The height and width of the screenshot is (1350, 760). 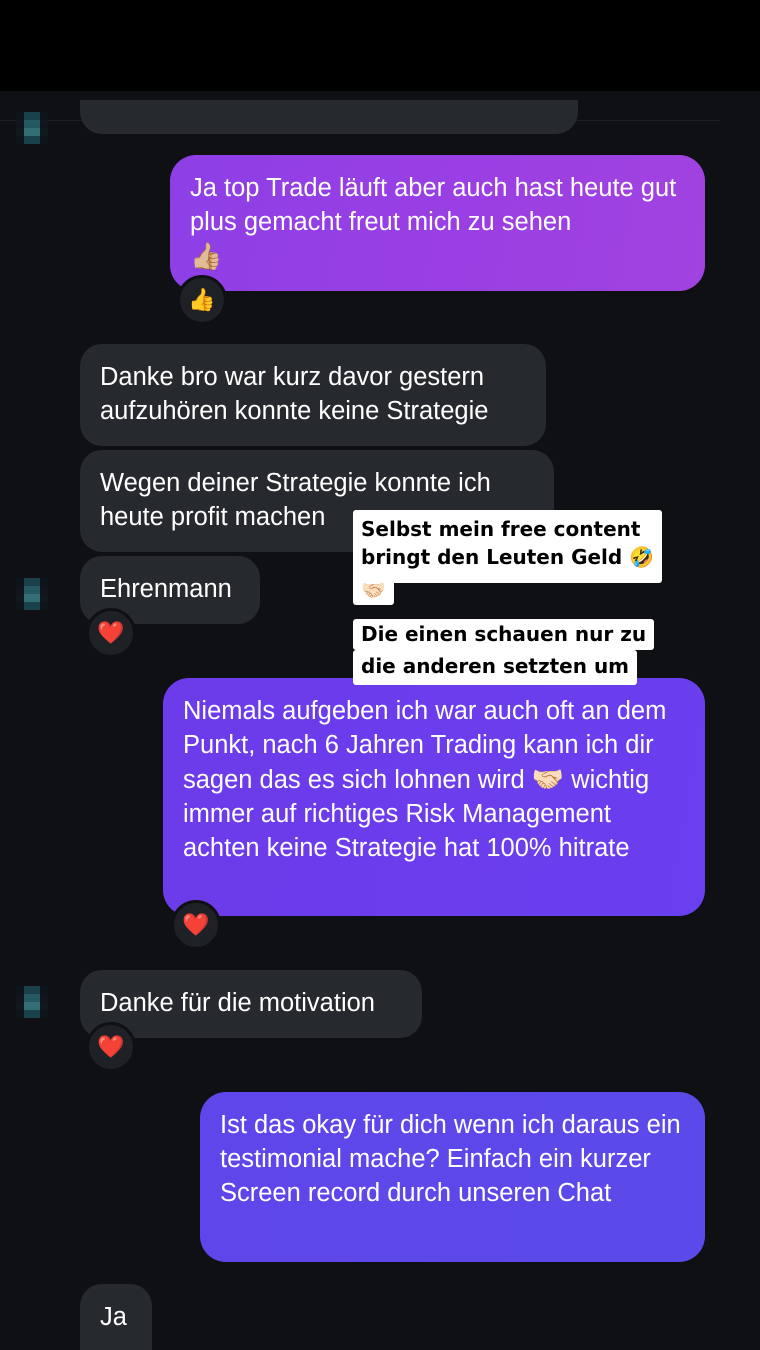 I want to click on reaction-thumbs-up-icon: 👍, so click(x=202, y=300).